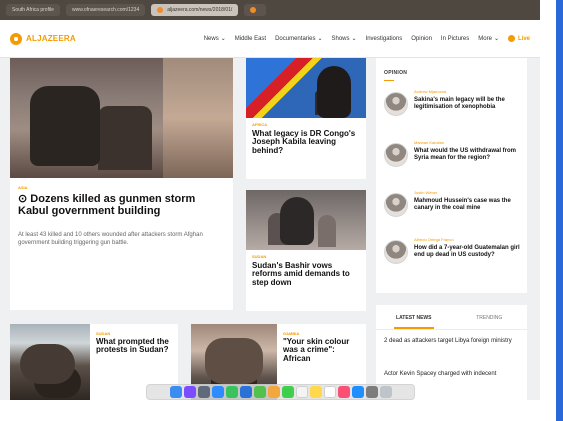 Image resolution: width=563 pixels, height=421 pixels. What do you see at coordinates (371, 392) in the screenshot?
I see `settings-icon` at bounding box center [371, 392].